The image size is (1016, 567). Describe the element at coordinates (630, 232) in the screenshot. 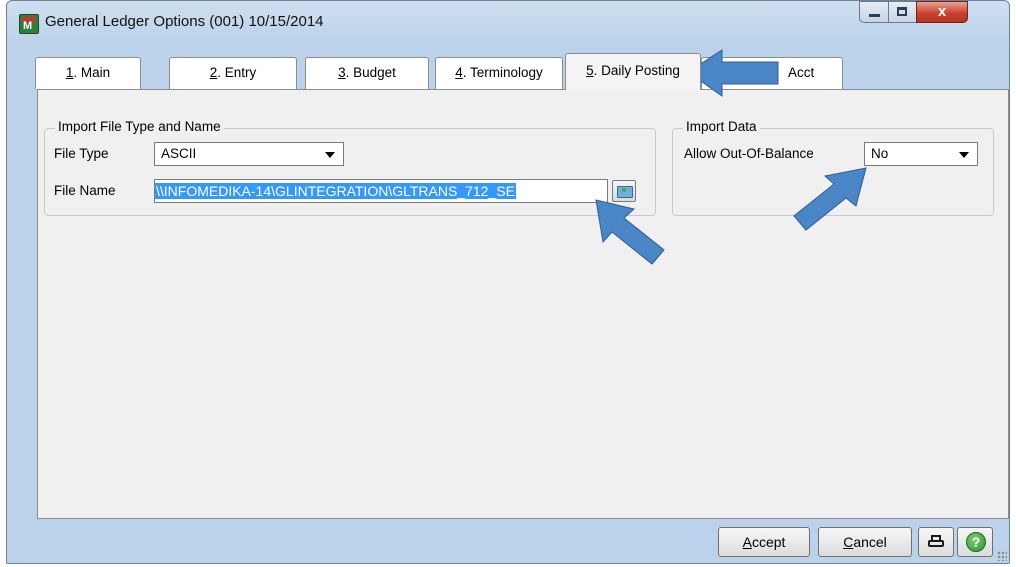

I see `annotation-arrow-filename` at that location.